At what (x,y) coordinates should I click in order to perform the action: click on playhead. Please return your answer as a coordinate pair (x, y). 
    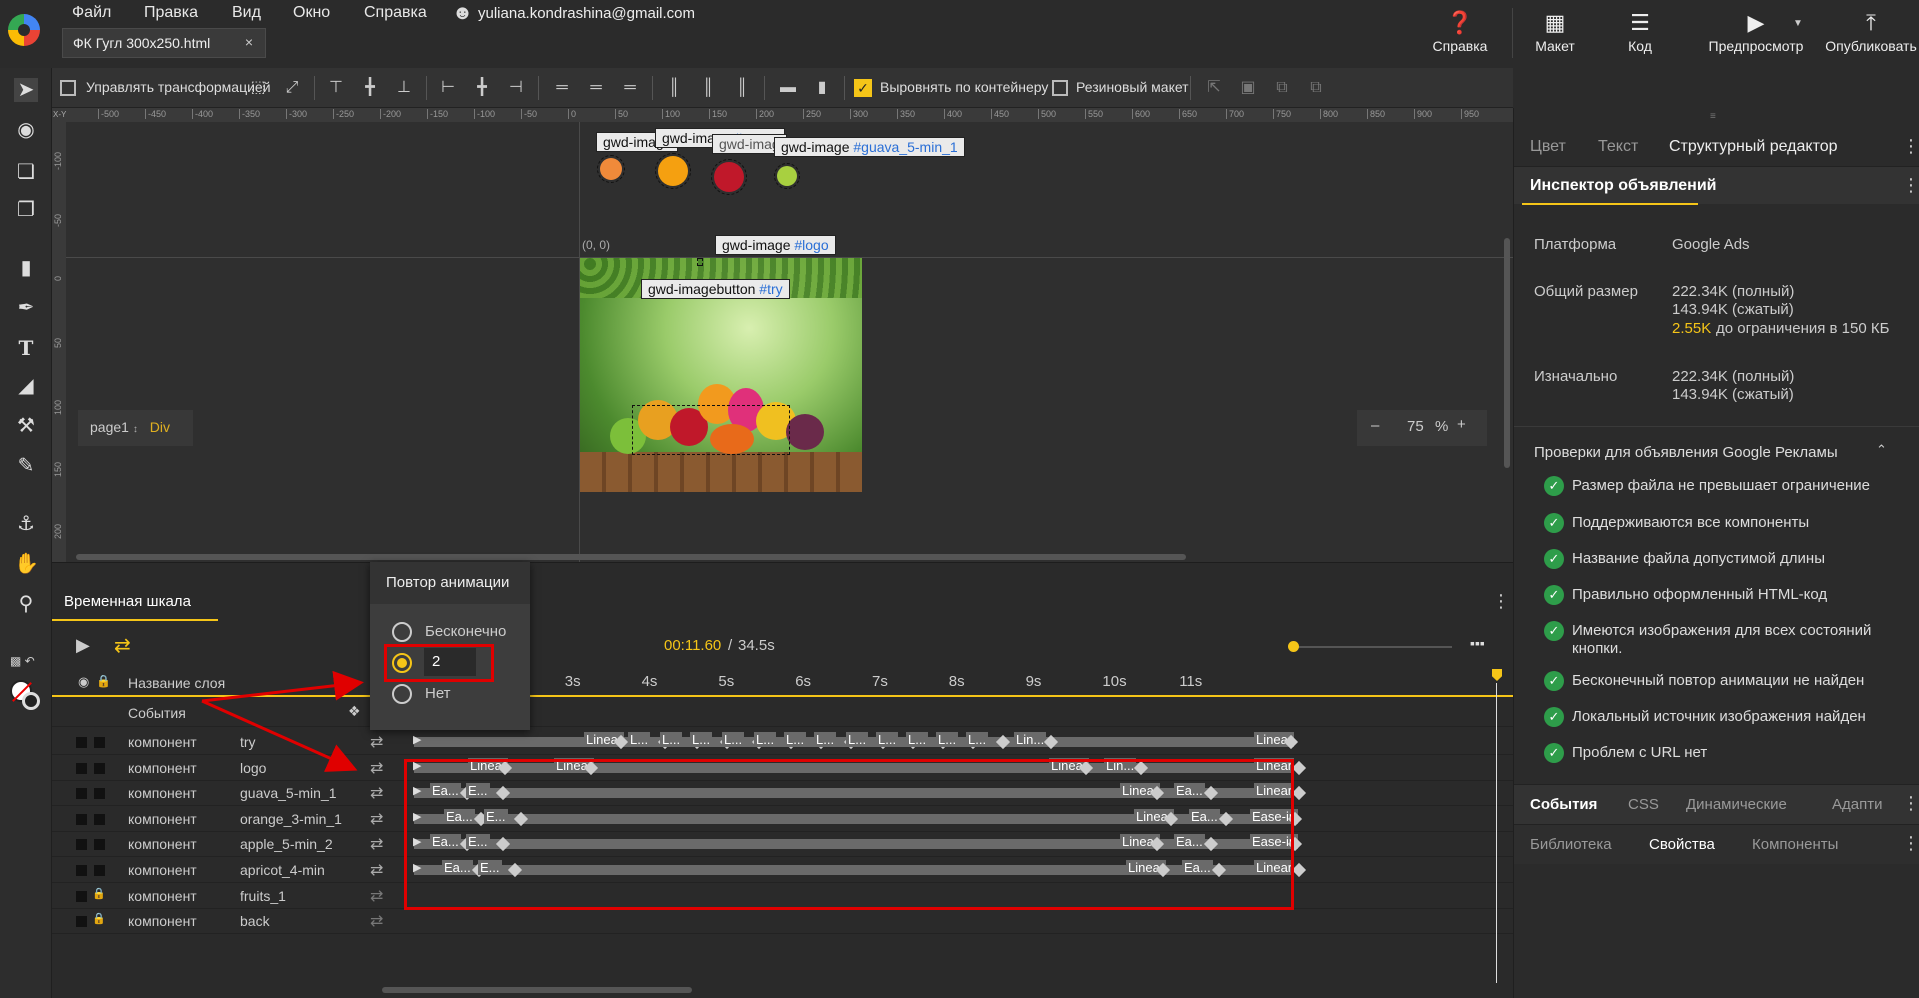
    Looking at the image, I should click on (1497, 675).